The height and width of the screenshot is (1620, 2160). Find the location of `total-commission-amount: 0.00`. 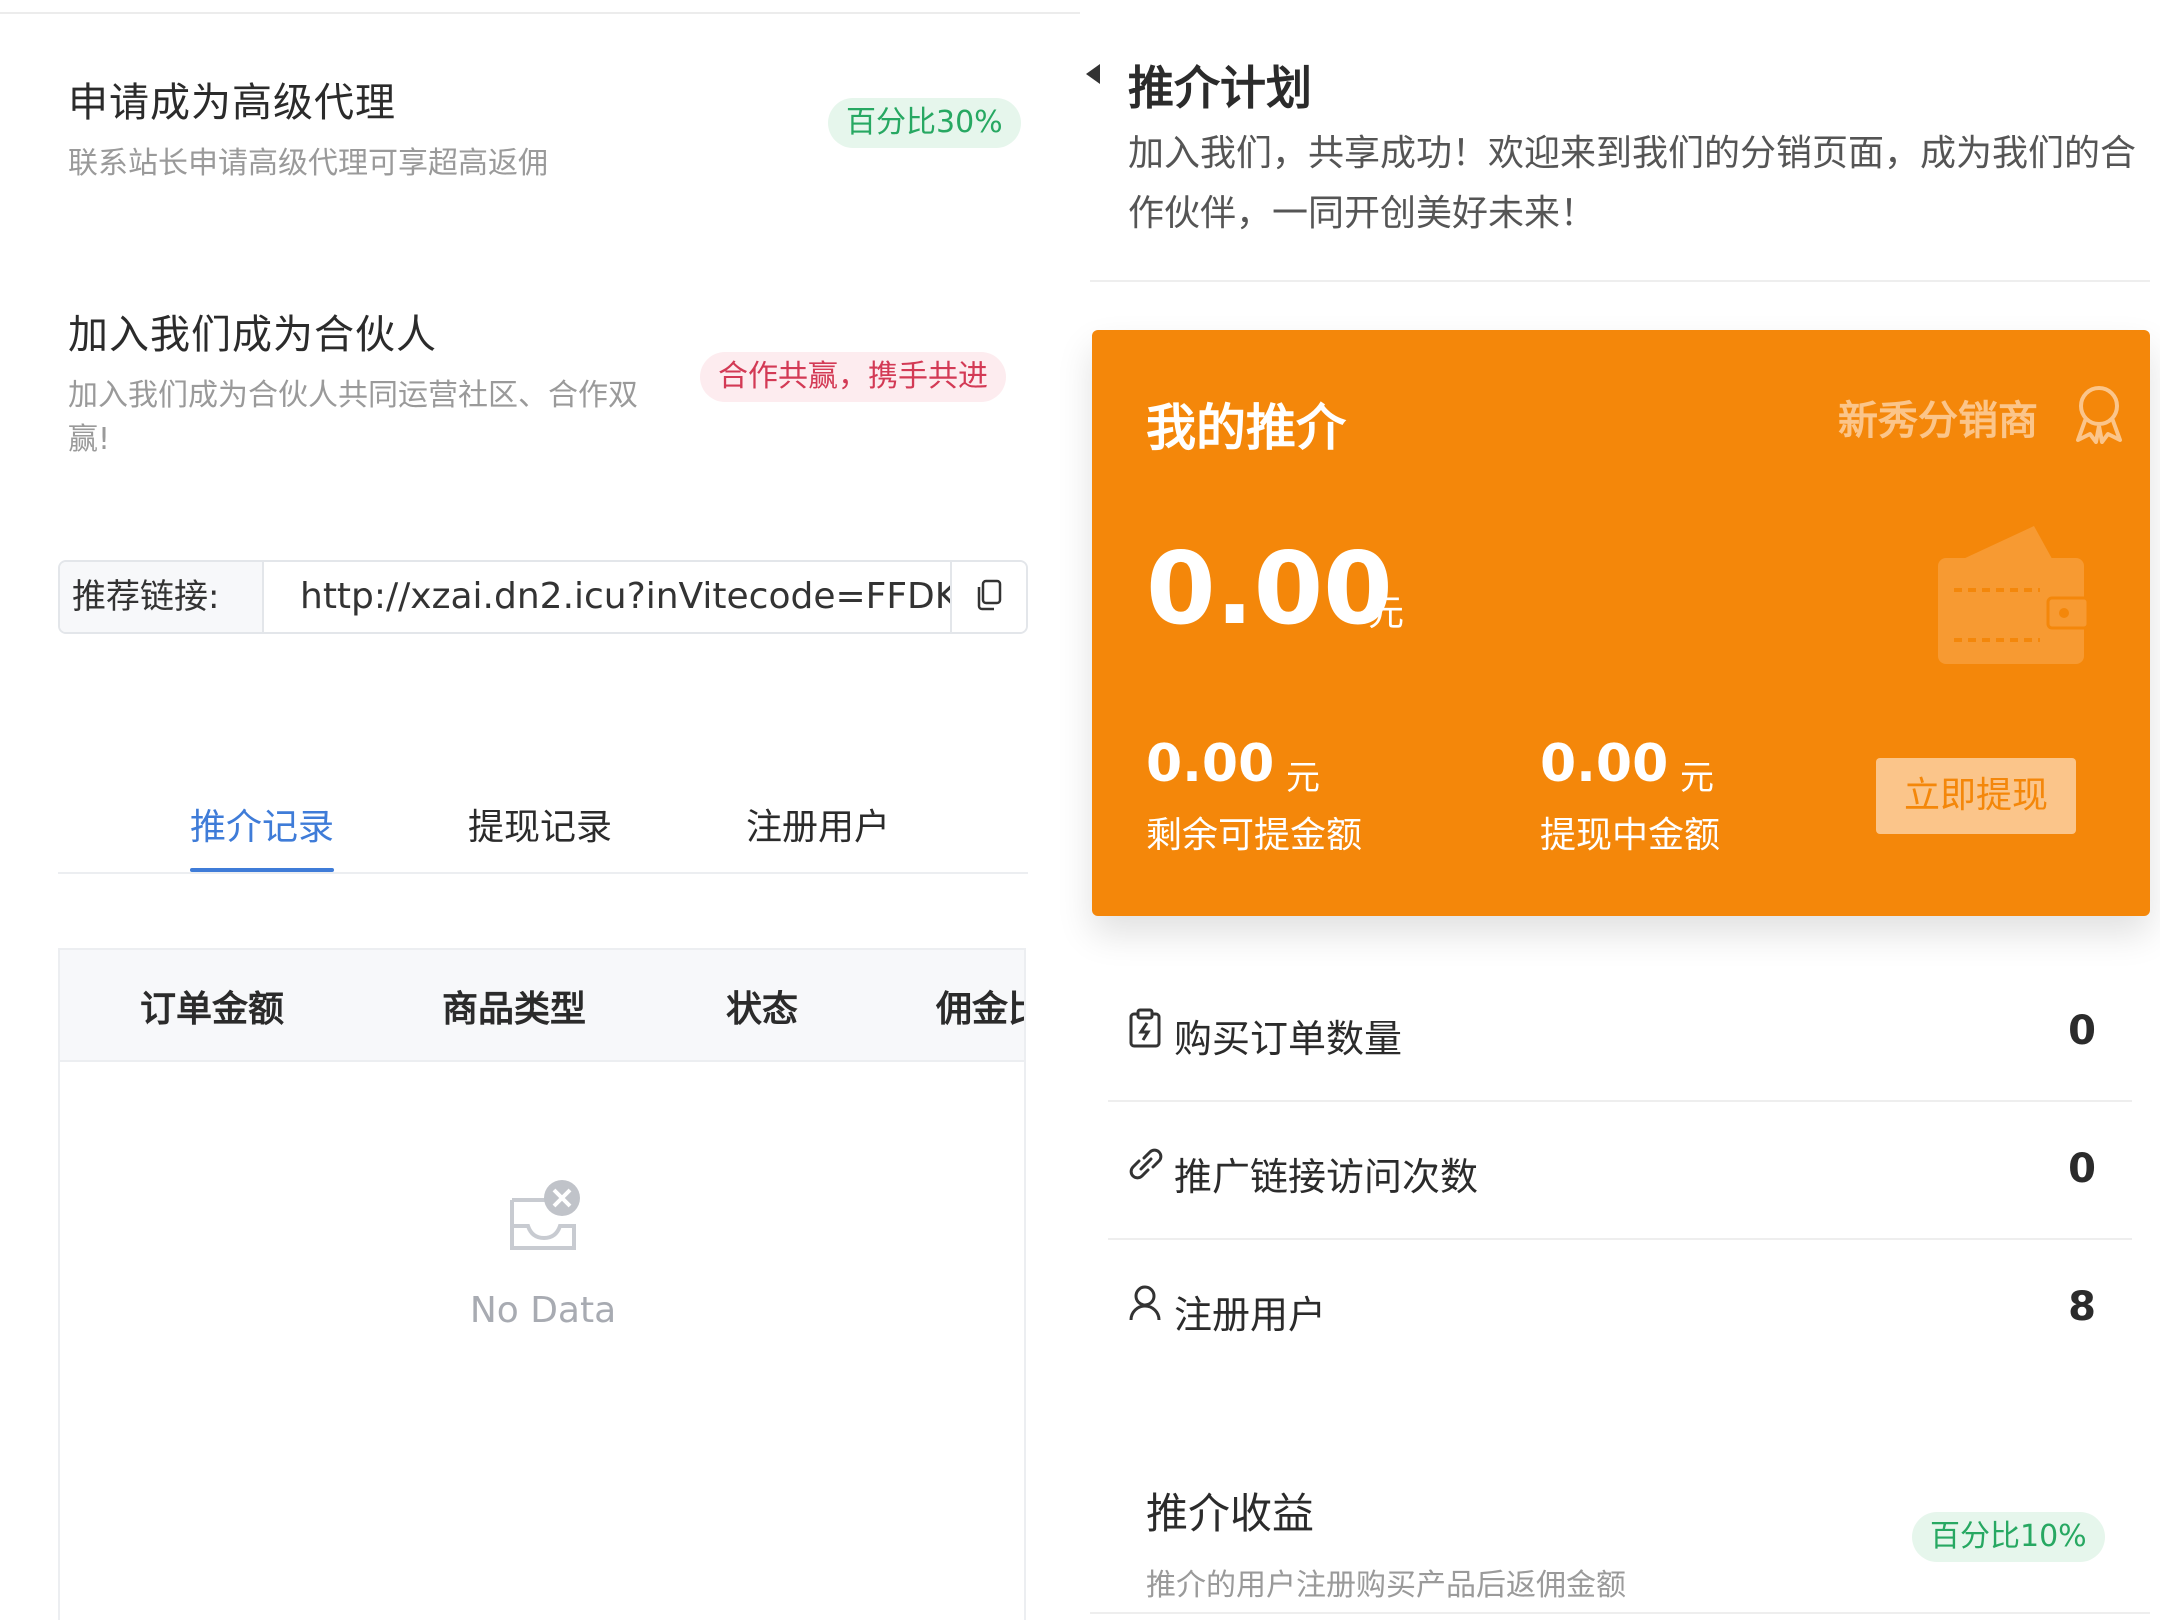

total-commission-amount: 0.00 is located at coordinates (1269, 588).